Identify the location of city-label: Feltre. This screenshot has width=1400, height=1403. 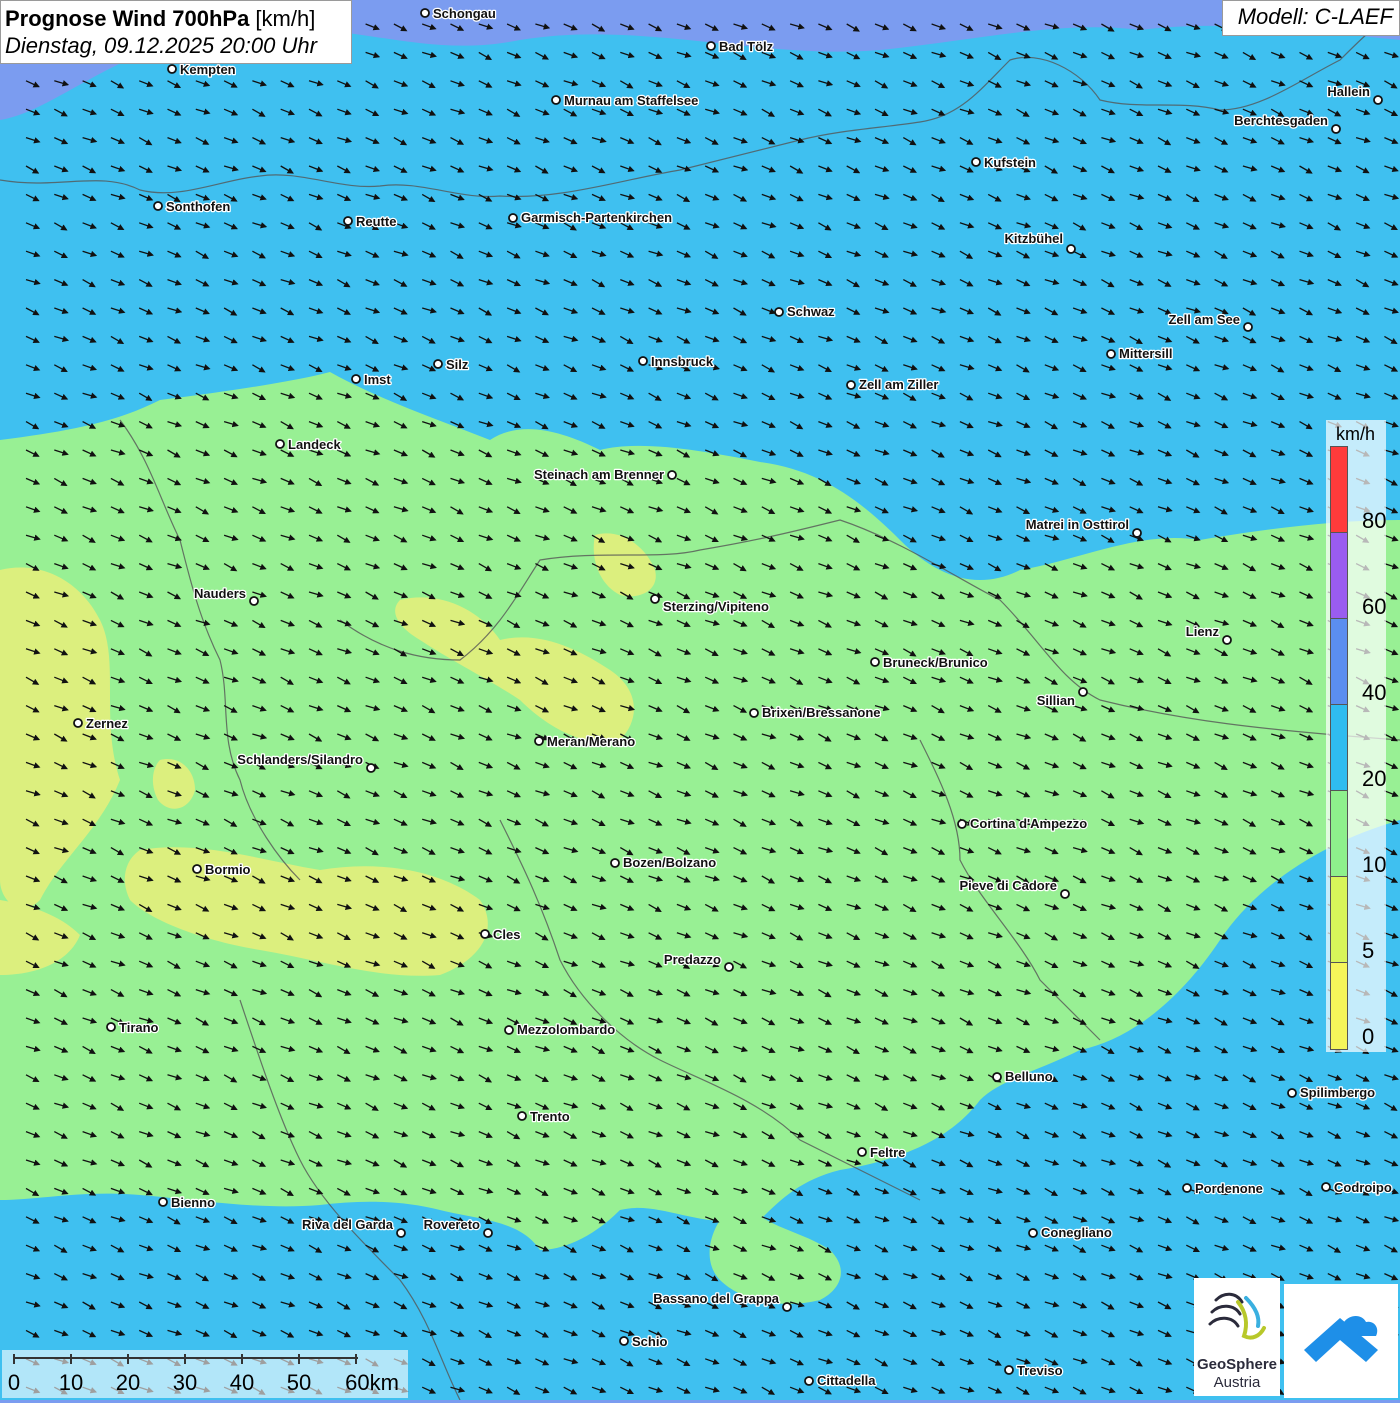
(887, 1152).